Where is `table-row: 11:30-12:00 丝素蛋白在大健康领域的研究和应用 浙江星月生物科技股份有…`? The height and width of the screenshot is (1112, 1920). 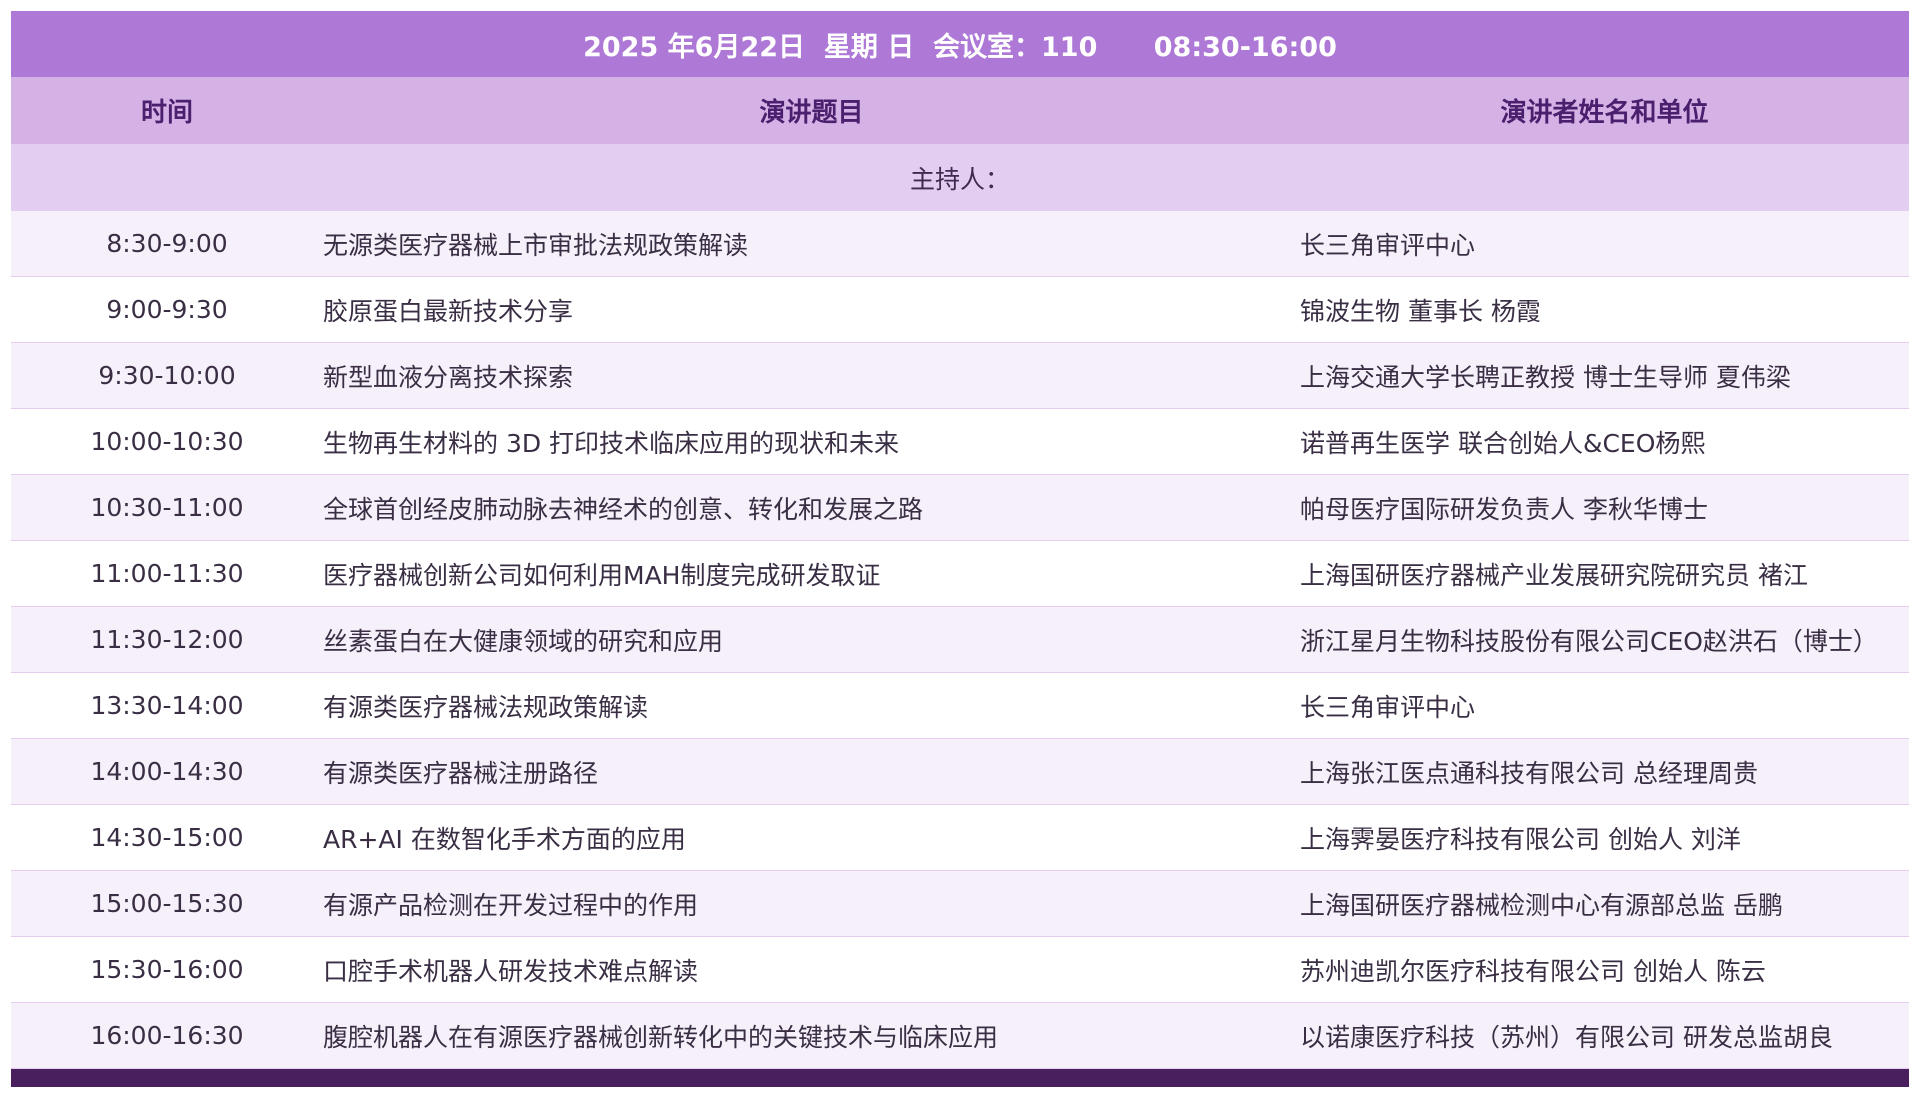 table-row: 11:30-12:00 丝素蛋白在大健康领域的研究和应用 浙江星月生物科技股份有… is located at coordinates (960, 640).